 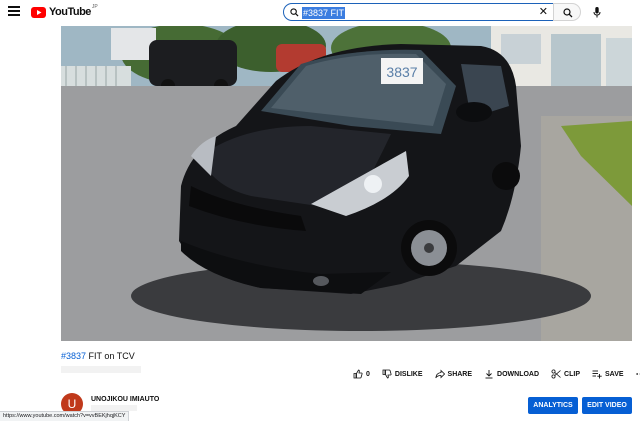 What do you see at coordinates (324, 13) in the screenshot?
I see `search-input: #3837 FIT` at bounding box center [324, 13].